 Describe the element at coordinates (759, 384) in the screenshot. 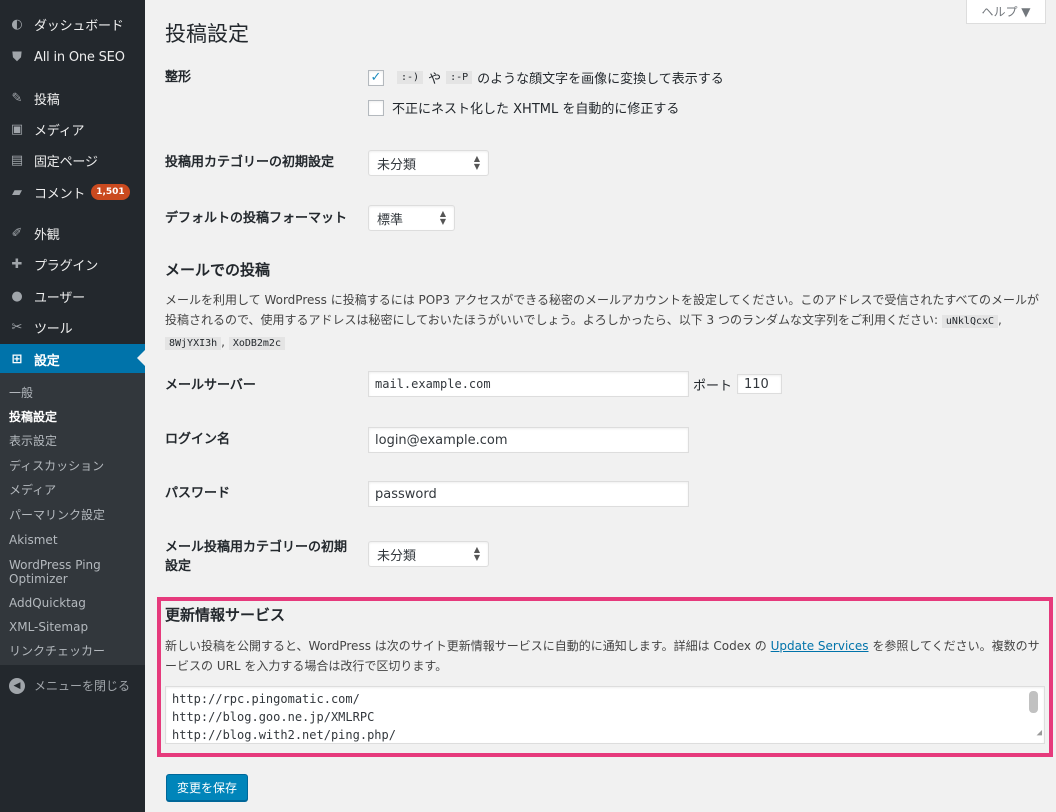

I see `port-input: 110` at that location.